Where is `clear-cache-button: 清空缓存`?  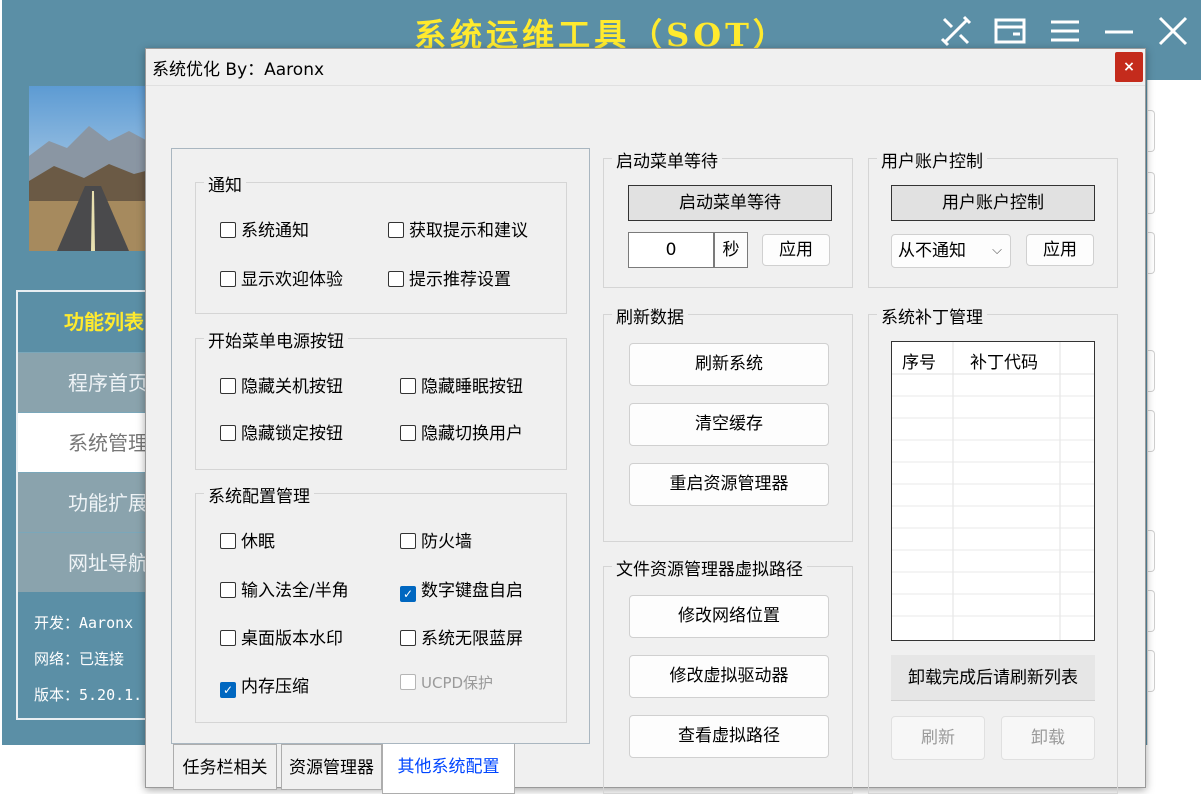 clear-cache-button: 清空缓存 is located at coordinates (729, 424).